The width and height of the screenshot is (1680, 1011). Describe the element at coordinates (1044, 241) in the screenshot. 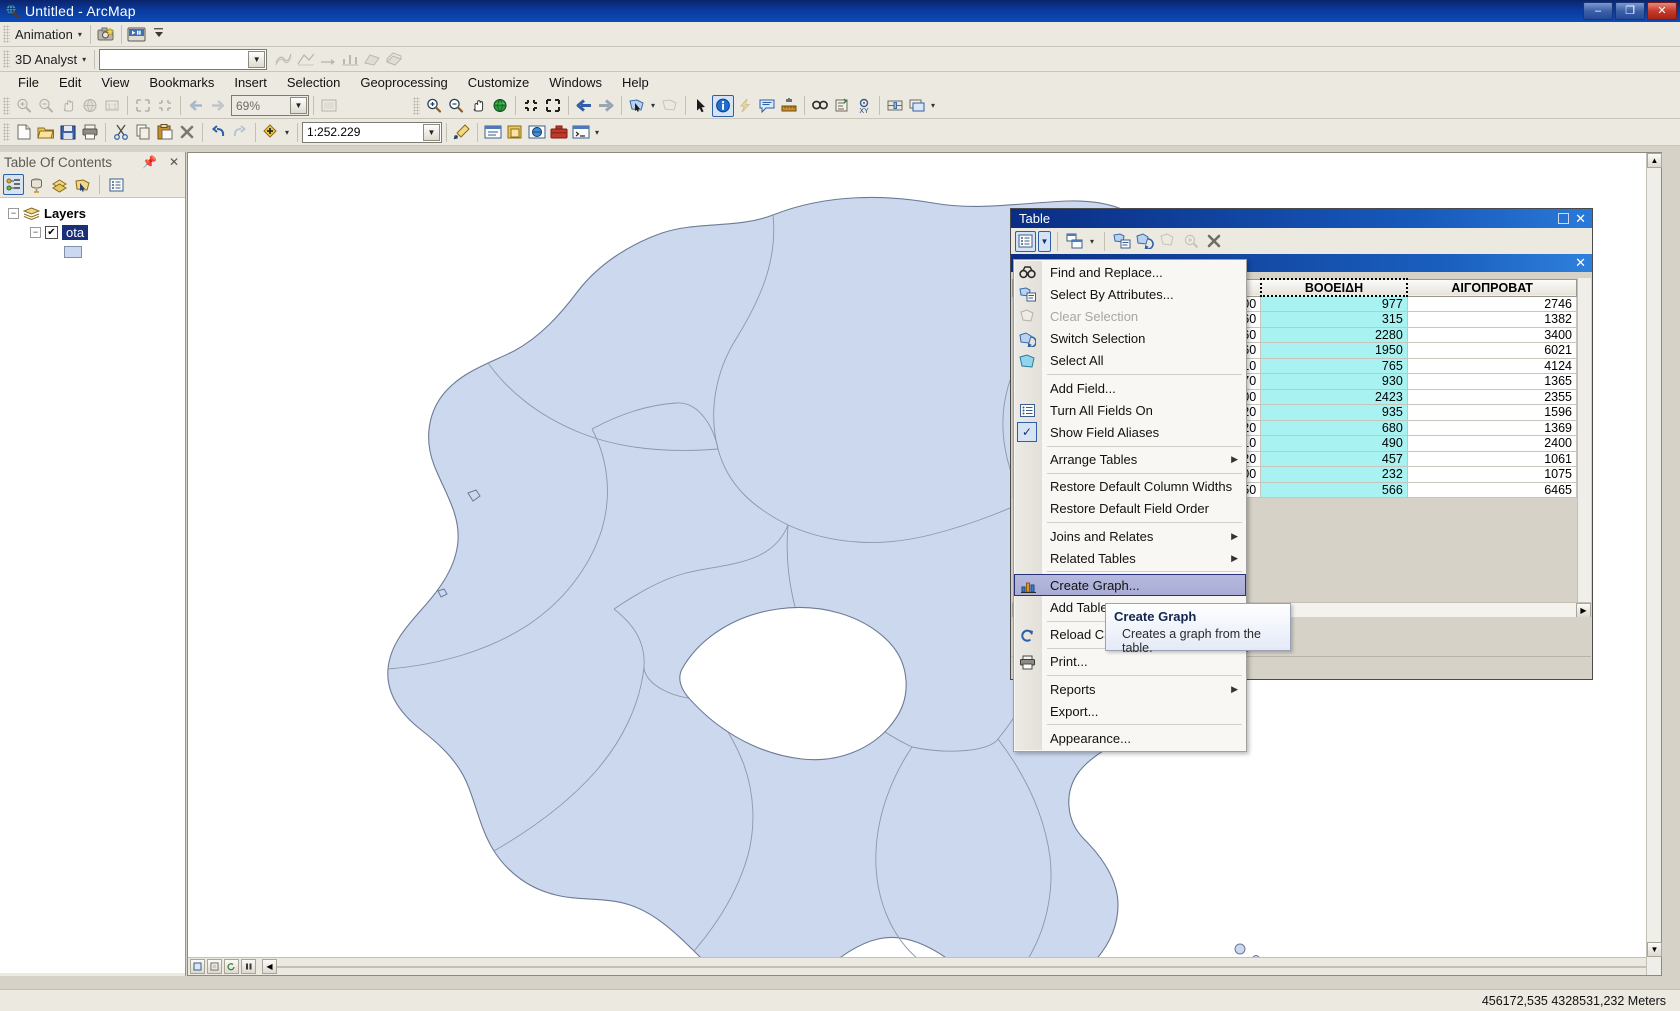

I see `table-options-caret-icon: ▼` at that location.